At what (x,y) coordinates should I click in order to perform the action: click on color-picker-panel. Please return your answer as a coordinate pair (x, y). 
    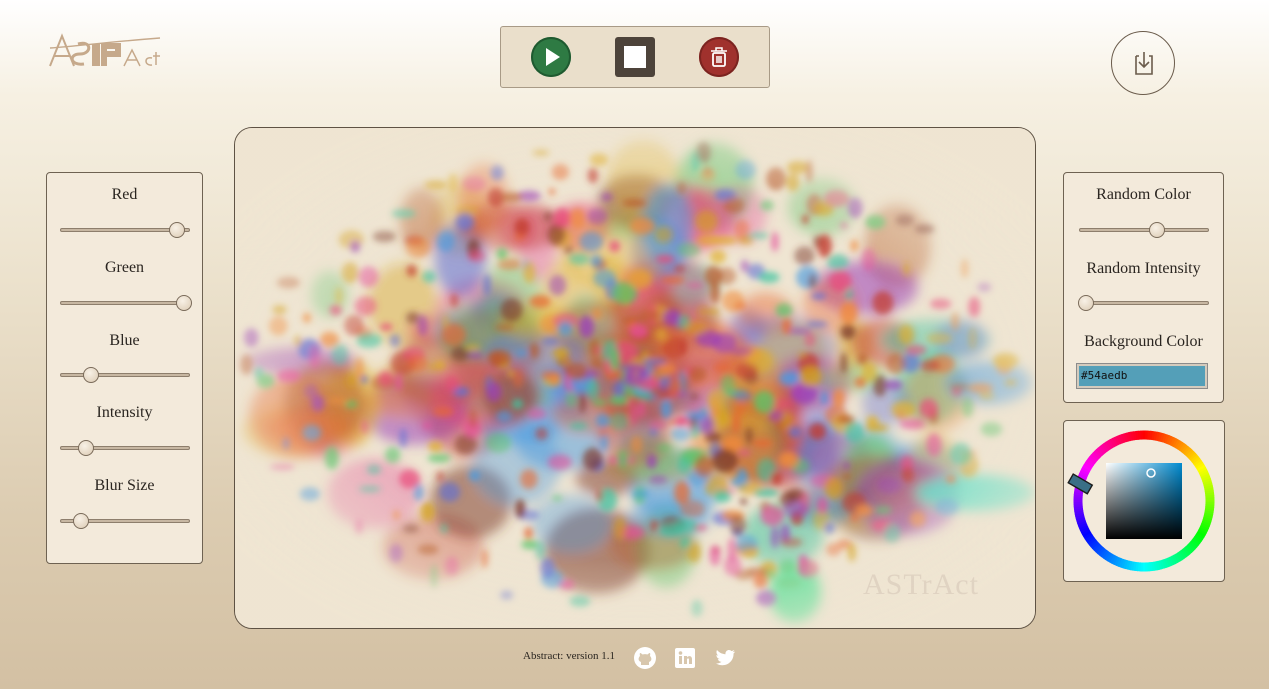
    Looking at the image, I should click on (1144, 501).